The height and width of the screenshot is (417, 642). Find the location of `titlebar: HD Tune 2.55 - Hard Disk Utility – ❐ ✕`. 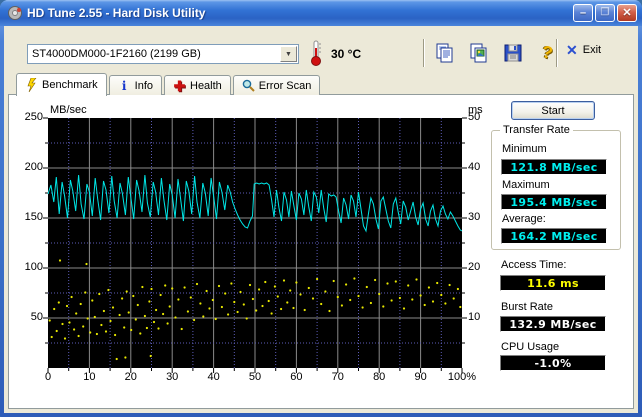

titlebar: HD Tune 2.55 - Hard Disk Utility – ❐ ✕ is located at coordinates (321, 13).